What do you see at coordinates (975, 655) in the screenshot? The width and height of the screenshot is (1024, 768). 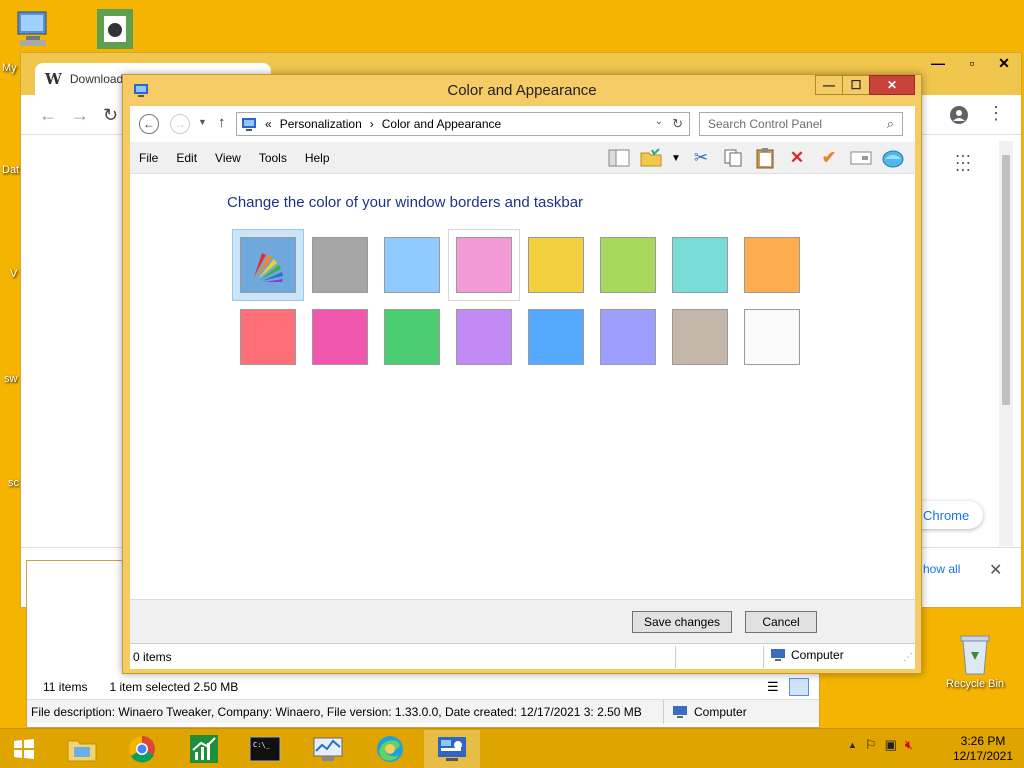 I see `recycle-bin-icon` at bounding box center [975, 655].